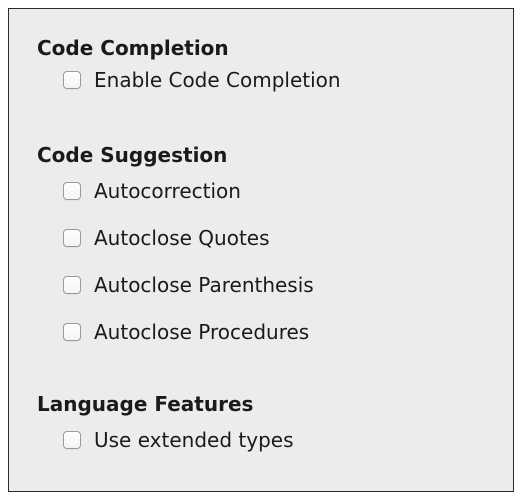  I want to click on section-title-language-features: Language Features, so click(145, 404).